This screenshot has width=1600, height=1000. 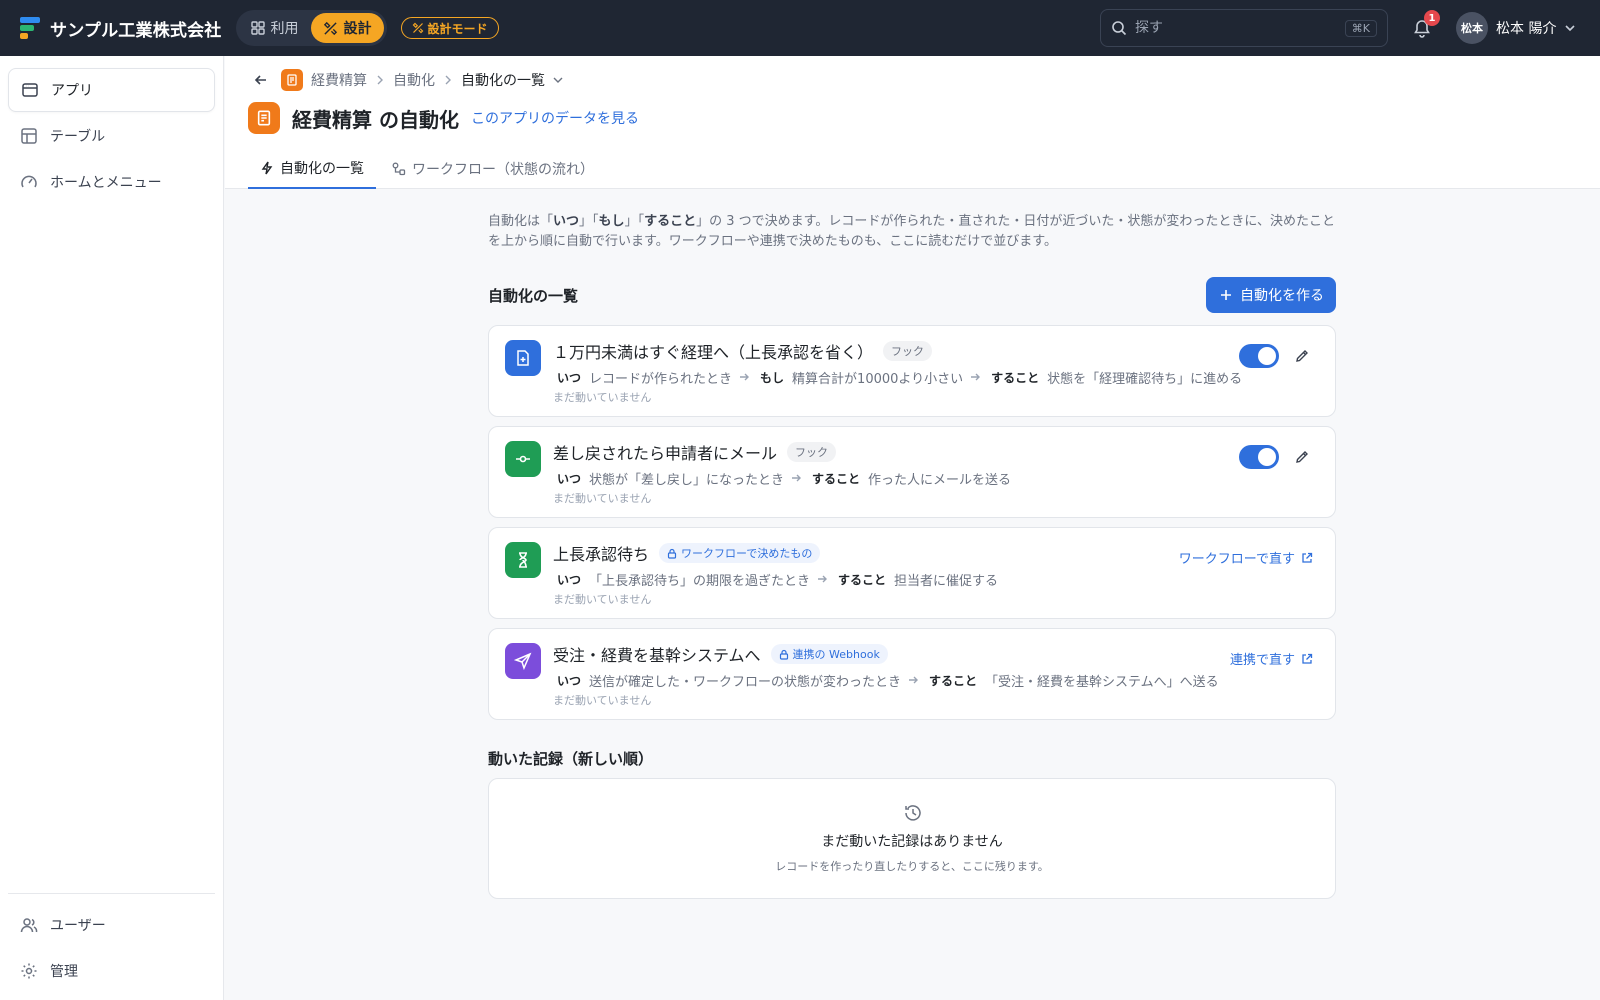 What do you see at coordinates (1516, 28) in the screenshot?
I see `user-menu: 松本 松本 陽介` at bounding box center [1516, 28].